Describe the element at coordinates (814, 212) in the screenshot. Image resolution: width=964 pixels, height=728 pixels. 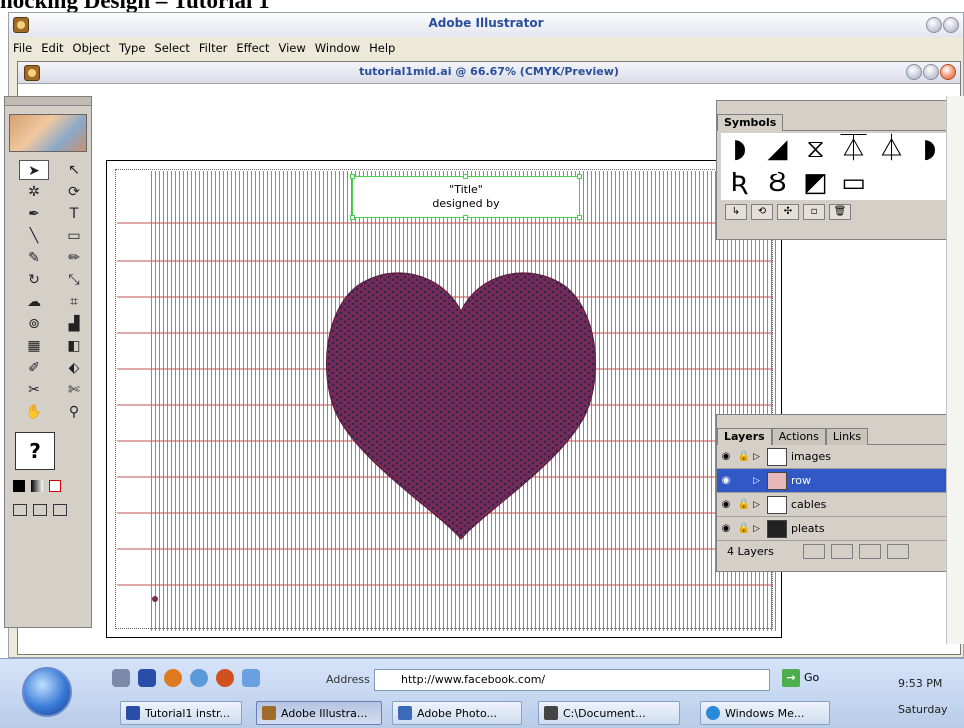
I see `new-symbol-button: ▫` at that location.